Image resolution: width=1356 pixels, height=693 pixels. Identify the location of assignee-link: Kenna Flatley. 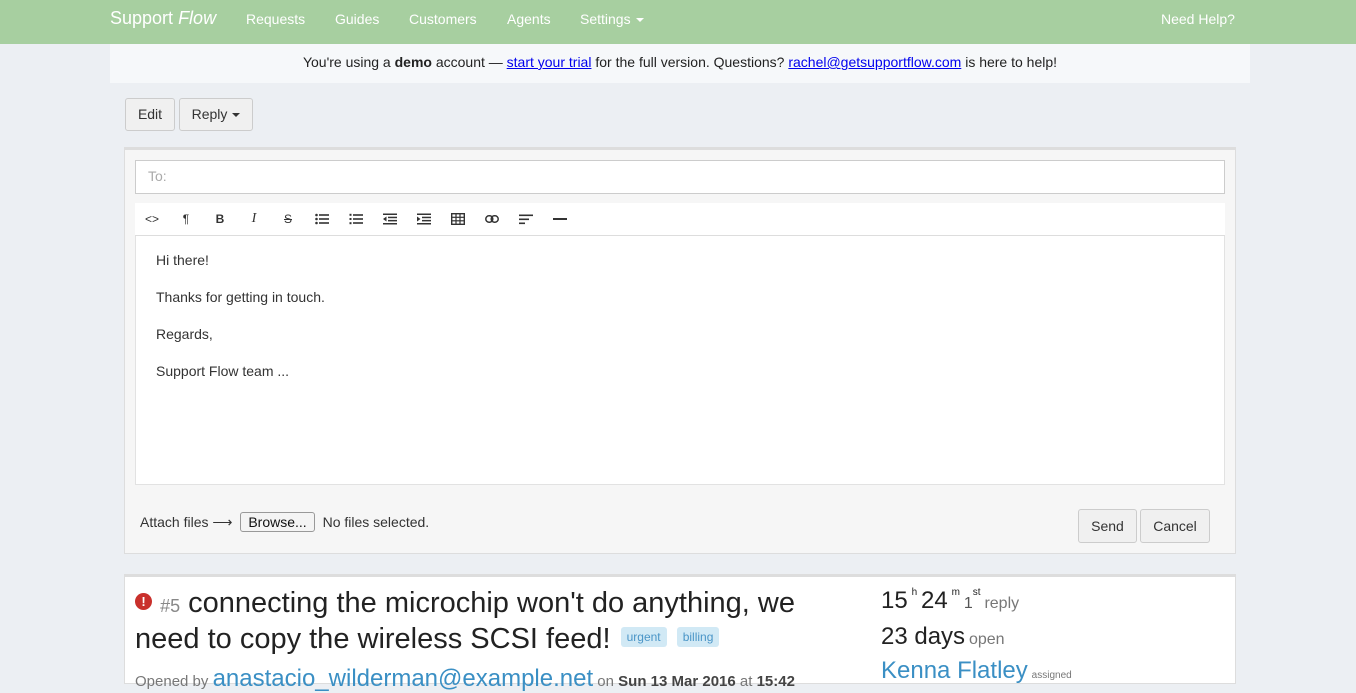
(954, 670).